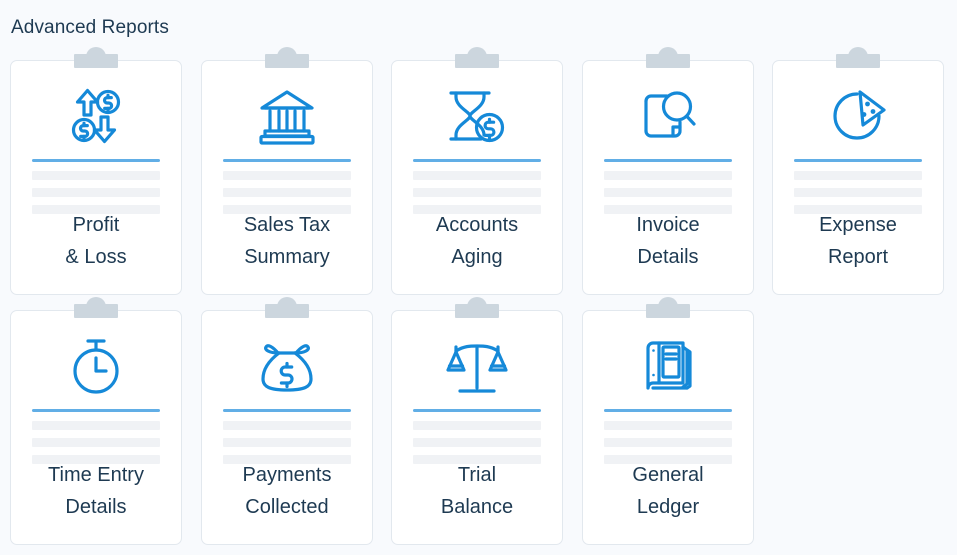 Image resolution: width=957 pixels, height=555 pixels. What do you see at coordinates (96, 491) in the screenshot?
I see `report-card-label: Time Entry Details` at bounding box center [96, 491].